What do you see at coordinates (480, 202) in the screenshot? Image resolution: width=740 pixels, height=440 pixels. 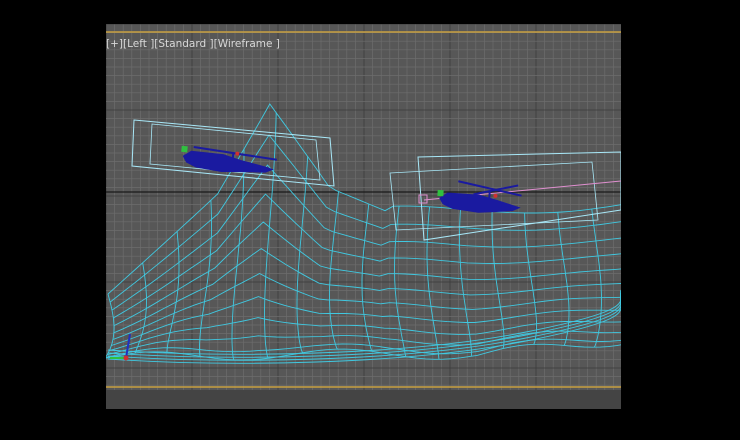 I see `helicopter-icon` at bounding box center [480, 202].